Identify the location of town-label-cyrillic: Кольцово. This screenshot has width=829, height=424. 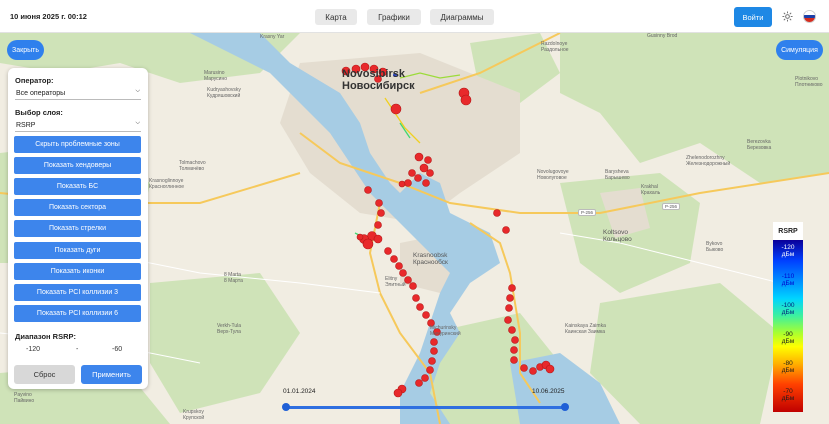
(617, 240).